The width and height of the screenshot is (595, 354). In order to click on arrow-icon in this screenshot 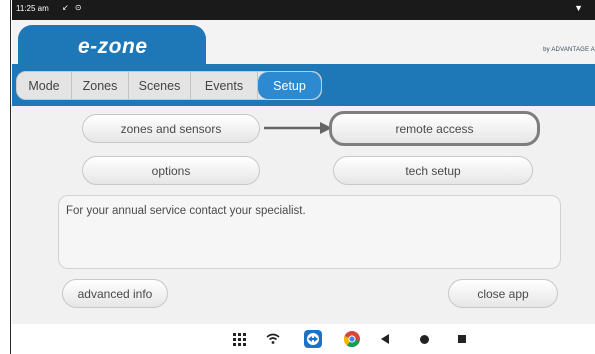, I will do `click(298, 128)`.